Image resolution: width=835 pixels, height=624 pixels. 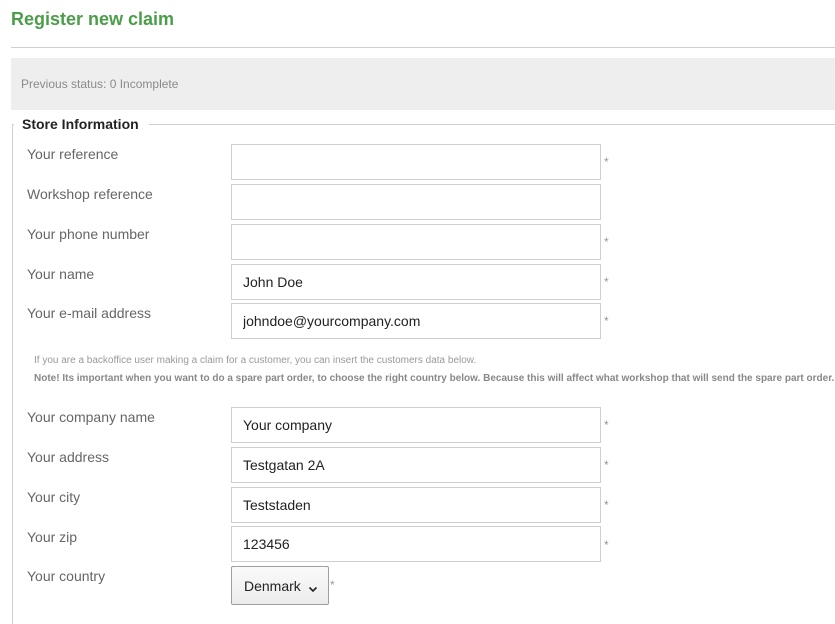 What do you see at coordinates (416, 465) in the screenshot?
I see `address-input` at bounding box center [416, 465].